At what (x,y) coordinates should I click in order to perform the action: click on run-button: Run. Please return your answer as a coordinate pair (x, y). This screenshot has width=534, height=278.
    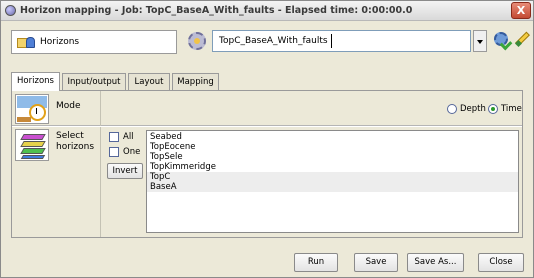
    Looking at the image, I should click on (316, 262).